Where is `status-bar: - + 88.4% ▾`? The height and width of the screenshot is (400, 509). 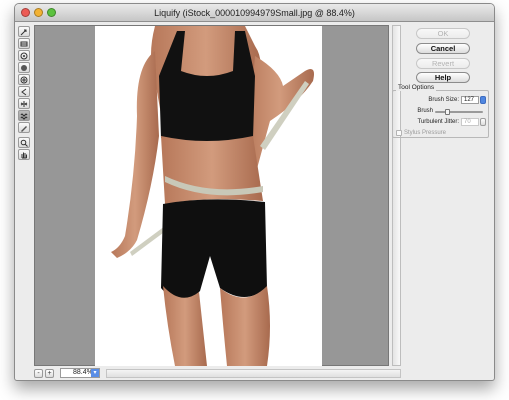
status-bar: - + 88.4% ▾ is located at coordinates (217, 373).